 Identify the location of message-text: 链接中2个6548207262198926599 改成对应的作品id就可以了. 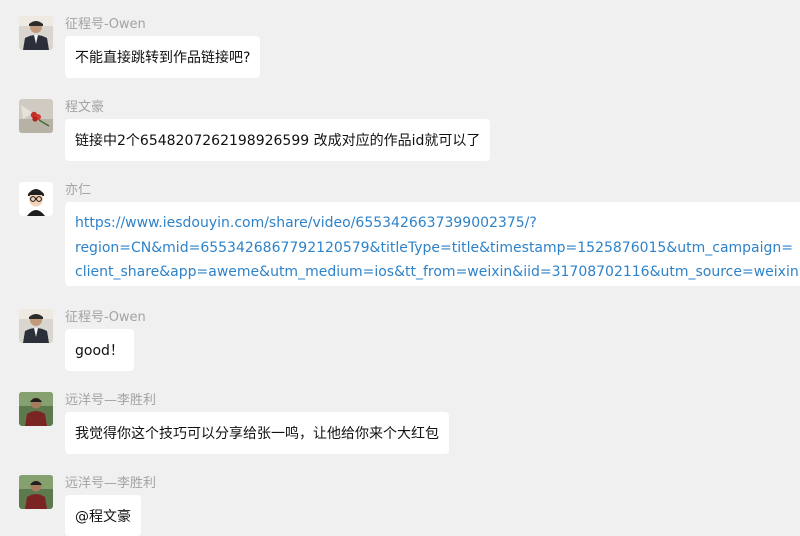
(278, 141).